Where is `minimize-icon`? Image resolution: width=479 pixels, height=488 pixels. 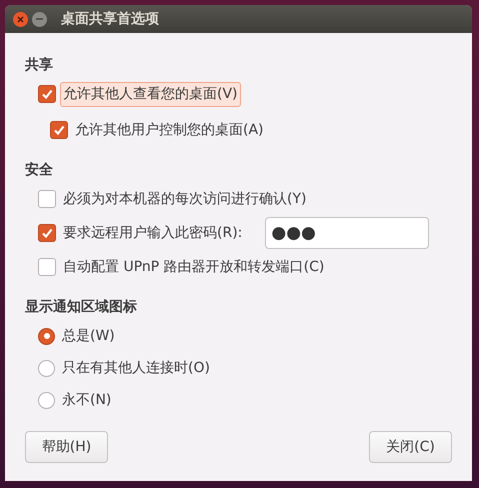
minimize-icon is located at coordinates (39, 19).